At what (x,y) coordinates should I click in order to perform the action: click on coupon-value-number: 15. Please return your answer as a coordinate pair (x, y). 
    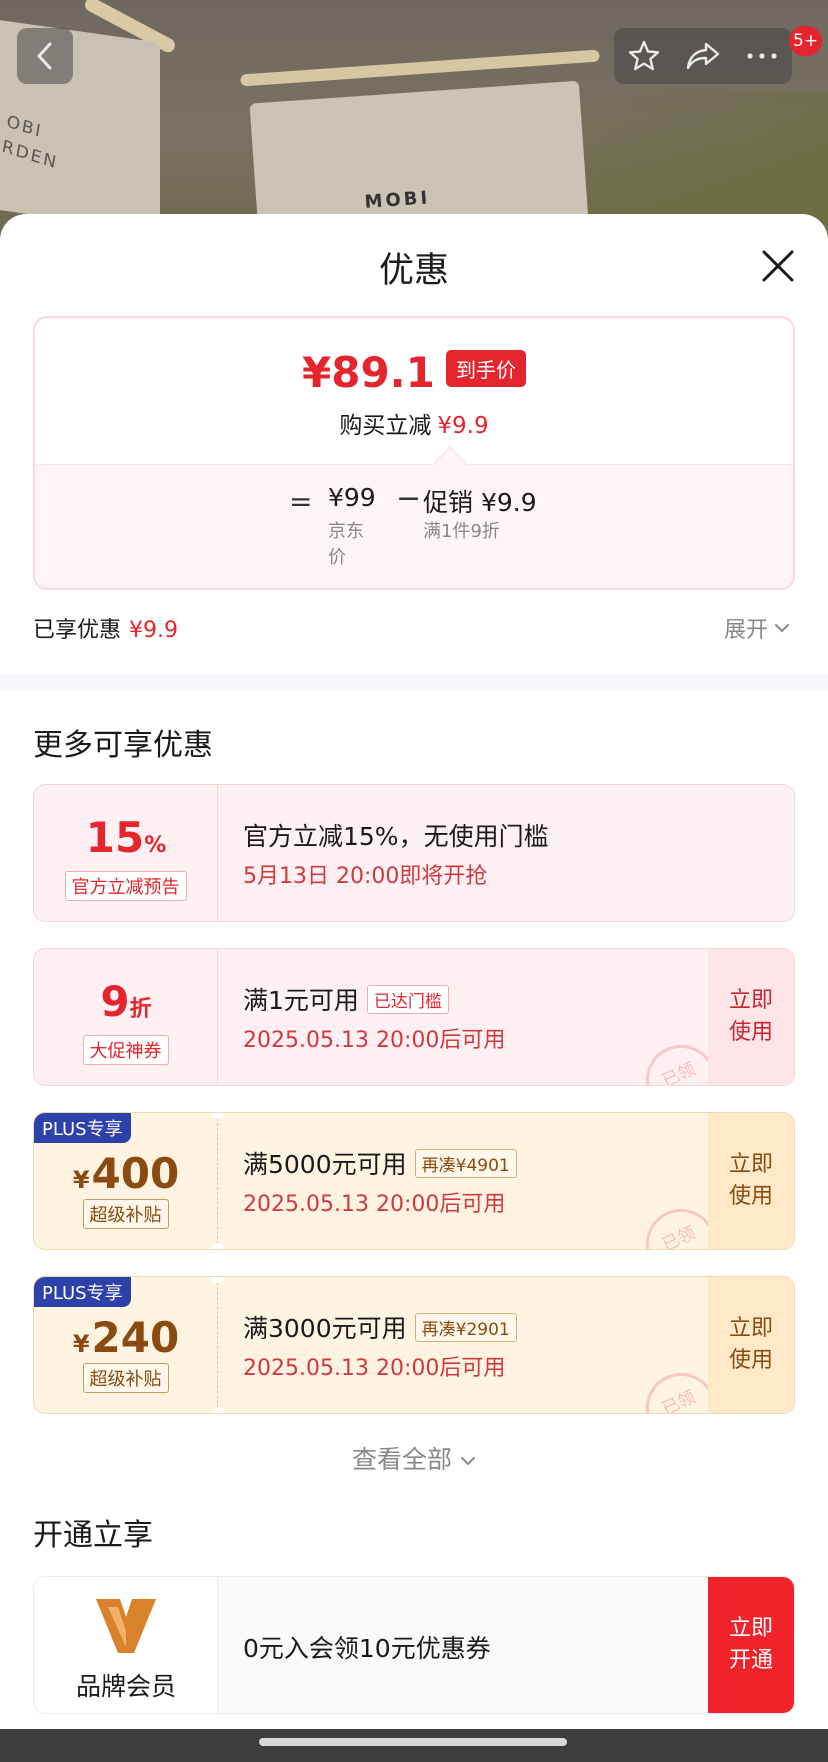
    Looking at the image, I should click on (115, 837).